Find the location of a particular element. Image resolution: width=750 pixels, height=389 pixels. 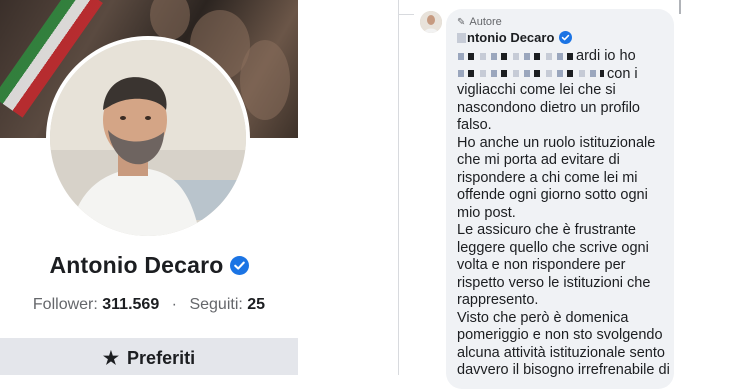

following-count: 25 is located at coordinates (256, 304).